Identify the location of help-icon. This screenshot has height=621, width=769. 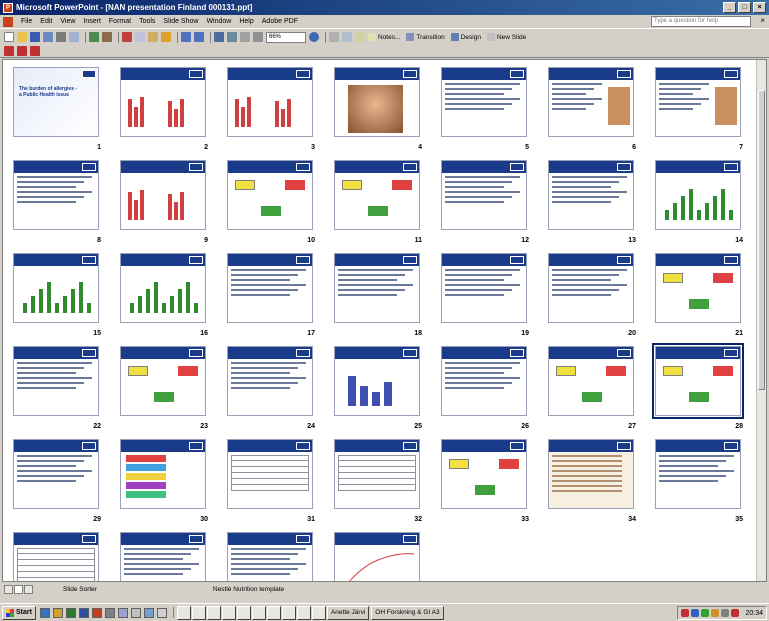
(314, 37).